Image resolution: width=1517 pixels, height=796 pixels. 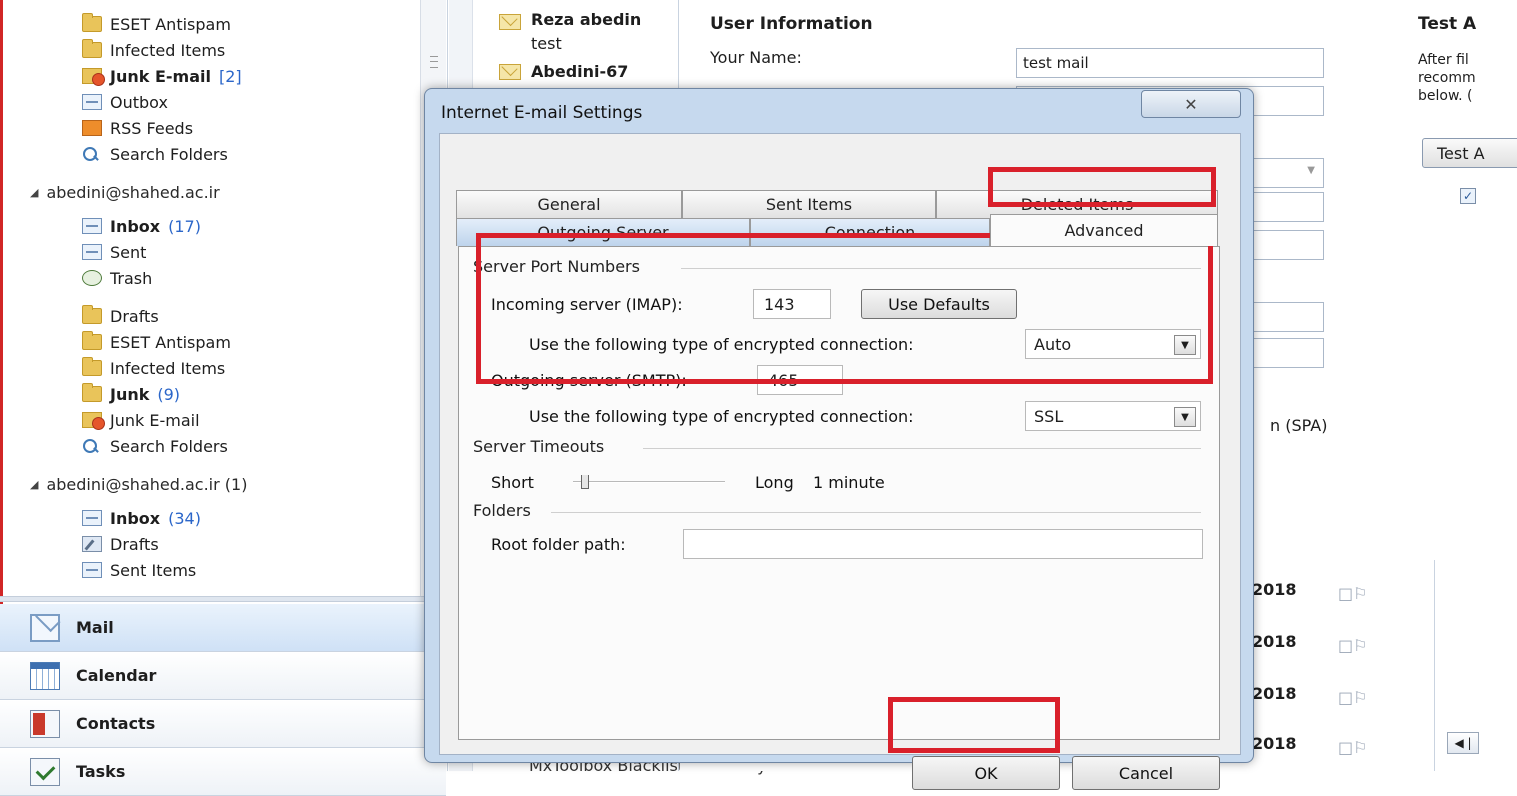 What do you see at coordinates (584, 482) in the screenshot?
I see `timeout-slider-thumb` at bounding box center [584, 482].